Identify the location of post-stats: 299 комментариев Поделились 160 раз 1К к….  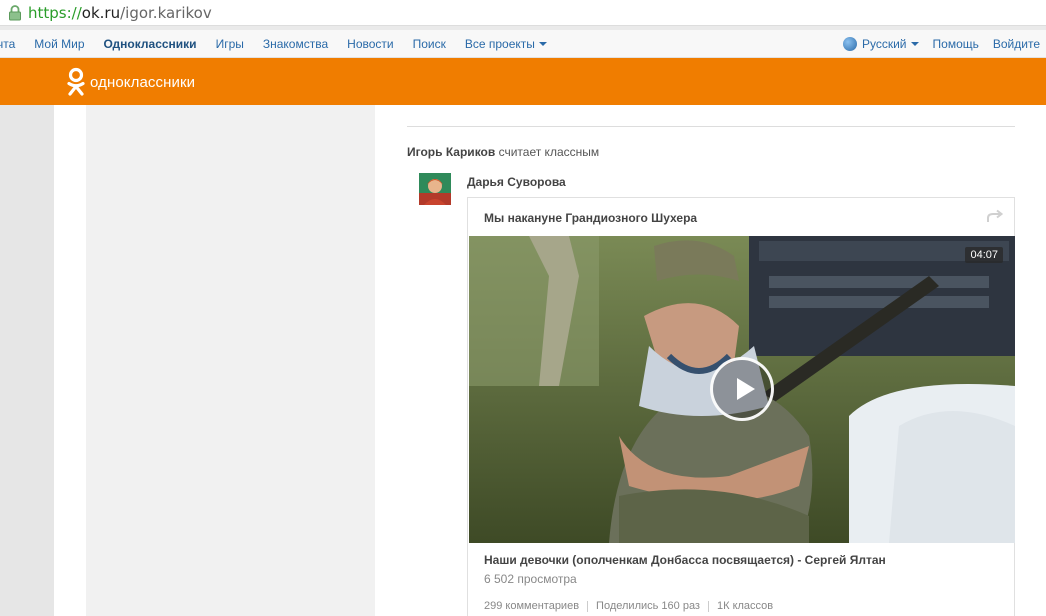
(628, 606).